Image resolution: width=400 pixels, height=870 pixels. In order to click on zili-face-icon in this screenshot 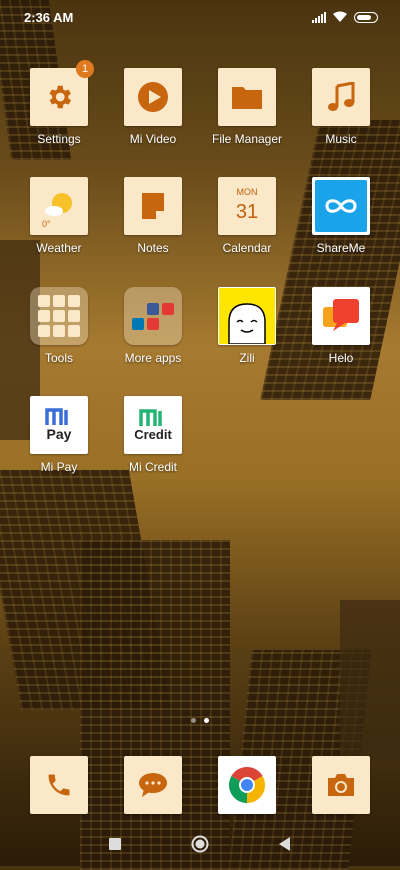, I will do `click(247, 323)`.